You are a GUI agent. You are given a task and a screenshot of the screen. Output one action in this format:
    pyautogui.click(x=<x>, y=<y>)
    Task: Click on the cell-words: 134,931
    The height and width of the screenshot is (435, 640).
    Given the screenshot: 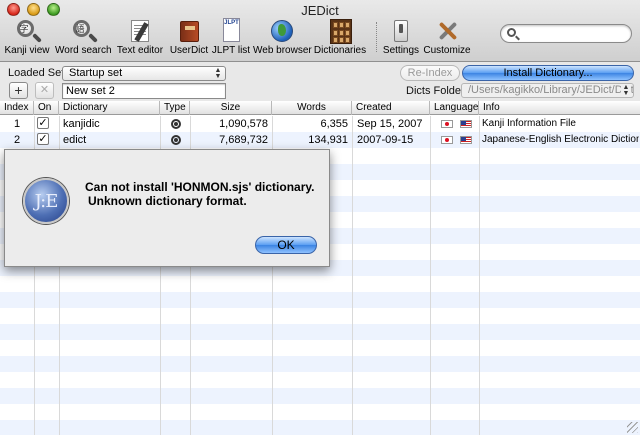 What is the action you would take?
    pyautogui.click(x=328, y=140)
    